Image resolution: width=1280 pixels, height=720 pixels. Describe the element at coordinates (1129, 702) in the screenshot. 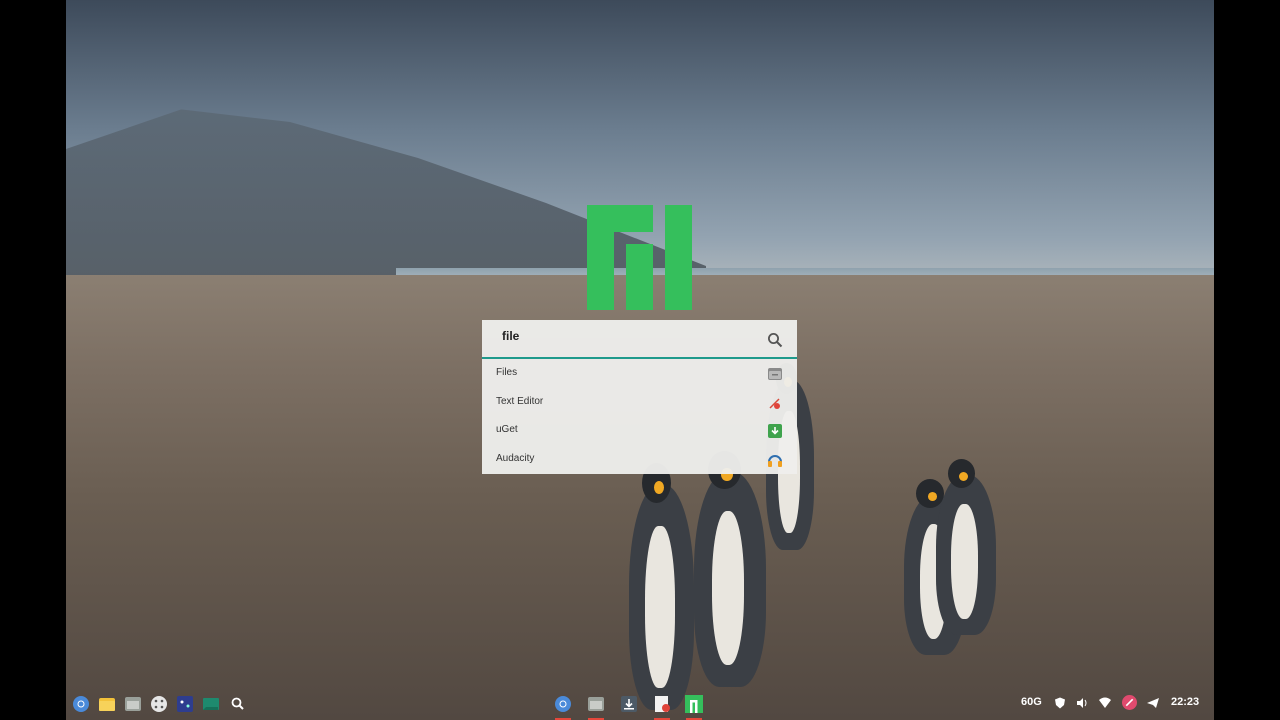

I see `notification-icon` at that location.